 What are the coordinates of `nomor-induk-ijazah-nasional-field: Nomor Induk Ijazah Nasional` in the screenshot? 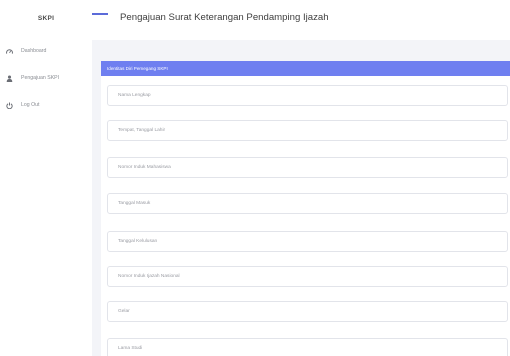 It's located at (307, 276).